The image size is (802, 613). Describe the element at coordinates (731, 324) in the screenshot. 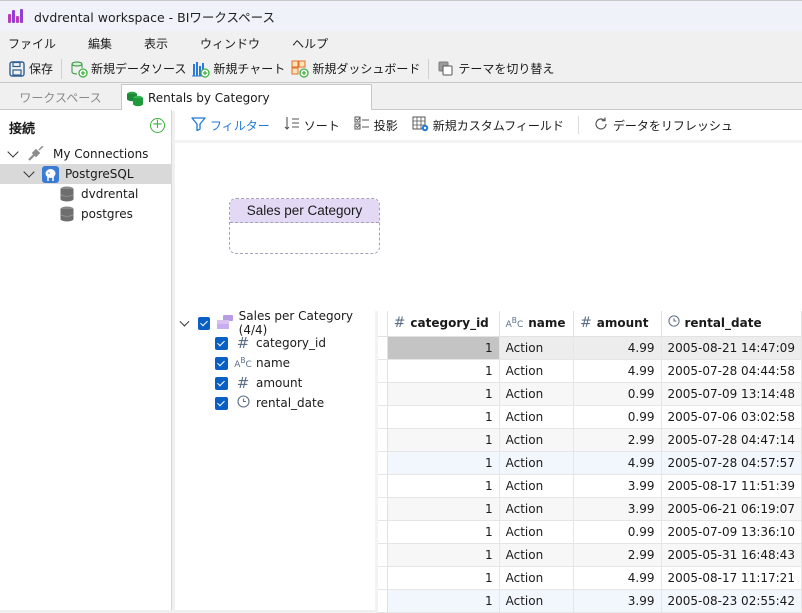

I see `column-header-rental-date: rental_date` at that location.